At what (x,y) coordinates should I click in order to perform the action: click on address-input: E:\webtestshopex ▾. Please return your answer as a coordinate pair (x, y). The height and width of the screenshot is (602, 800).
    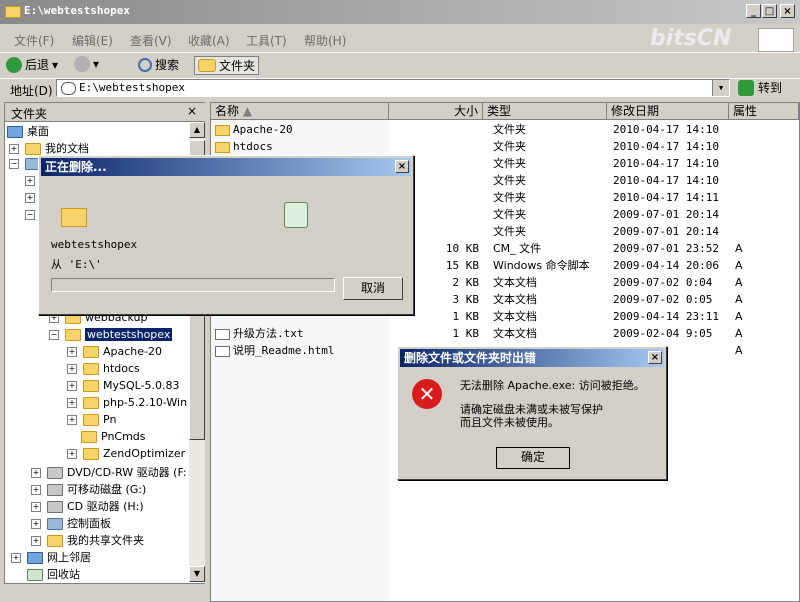
    Looking at the image, I should click on (393, 88).